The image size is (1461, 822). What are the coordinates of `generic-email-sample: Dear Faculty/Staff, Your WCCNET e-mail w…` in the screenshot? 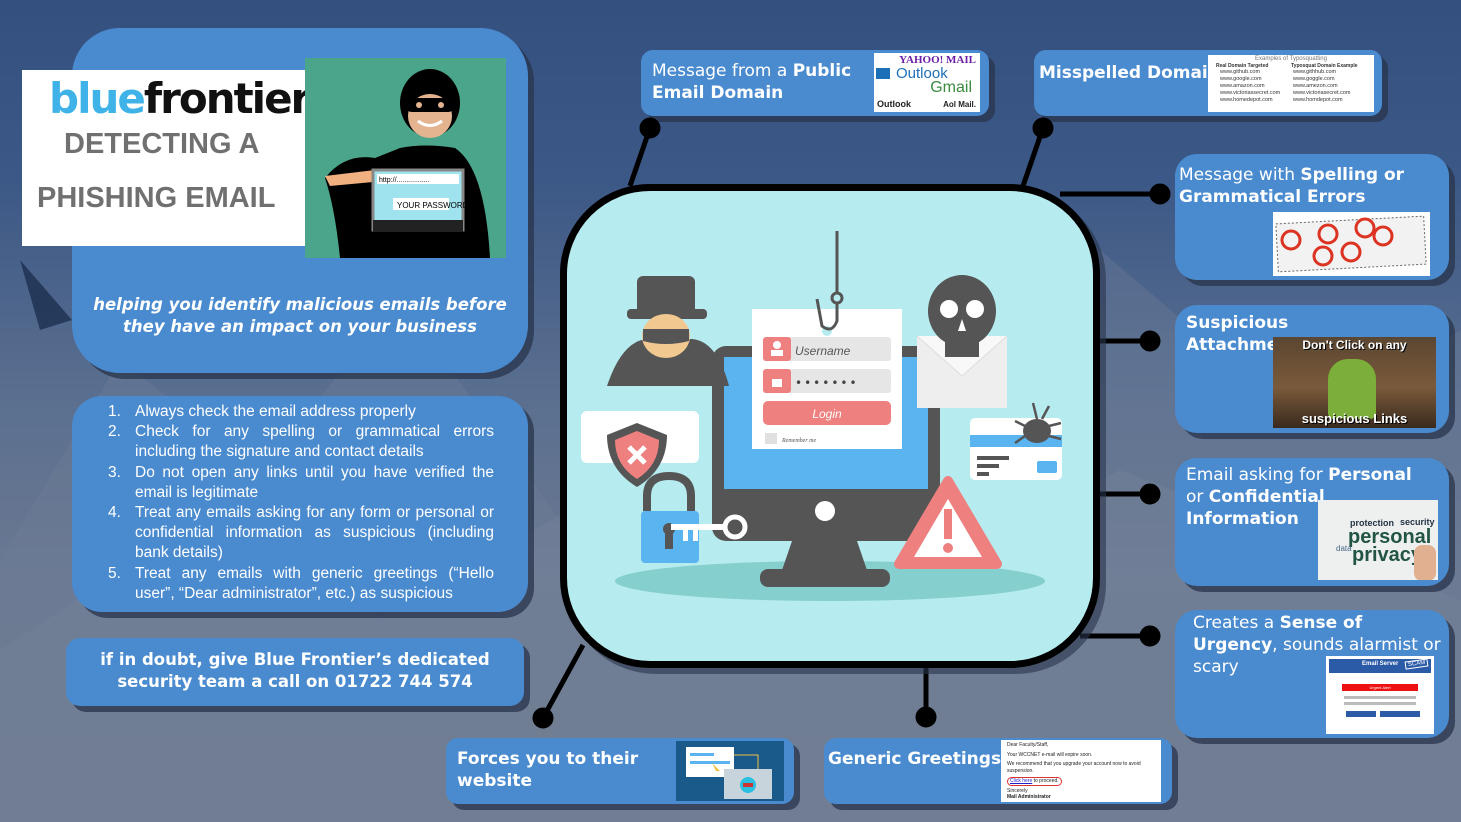 It's located at (1081, 771).